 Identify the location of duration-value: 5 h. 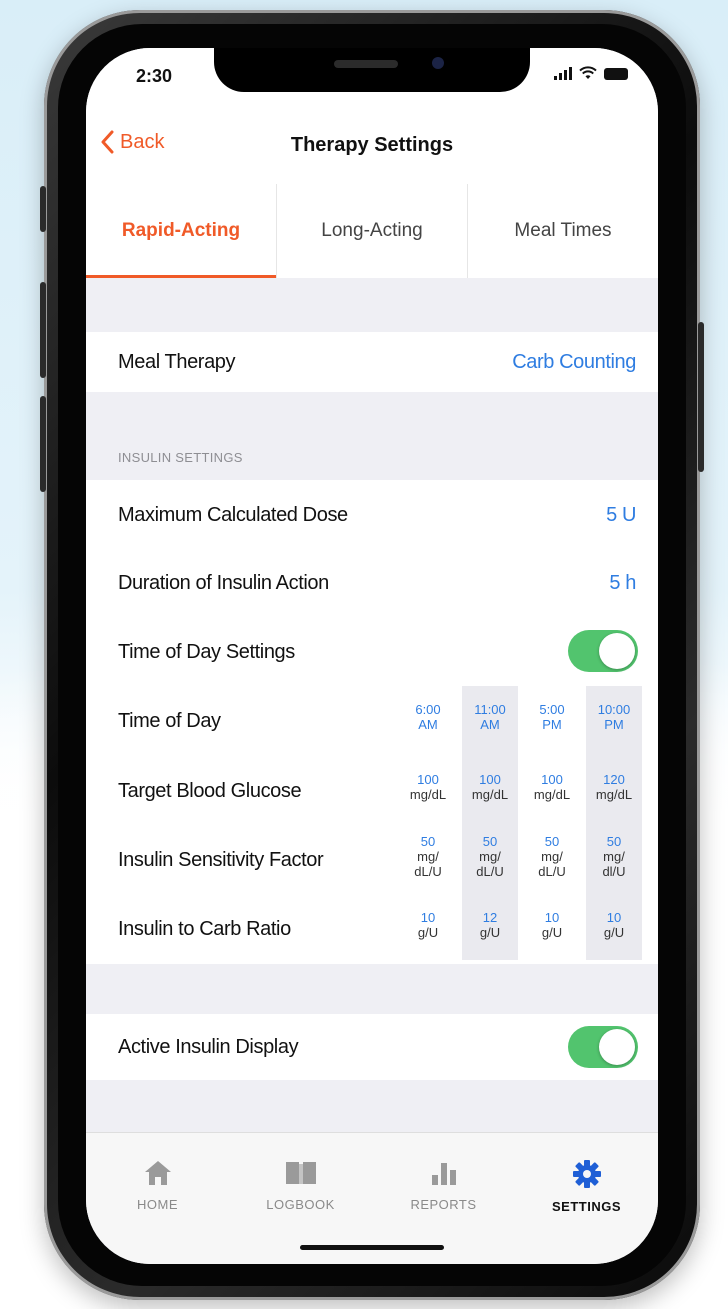
(622, 583).